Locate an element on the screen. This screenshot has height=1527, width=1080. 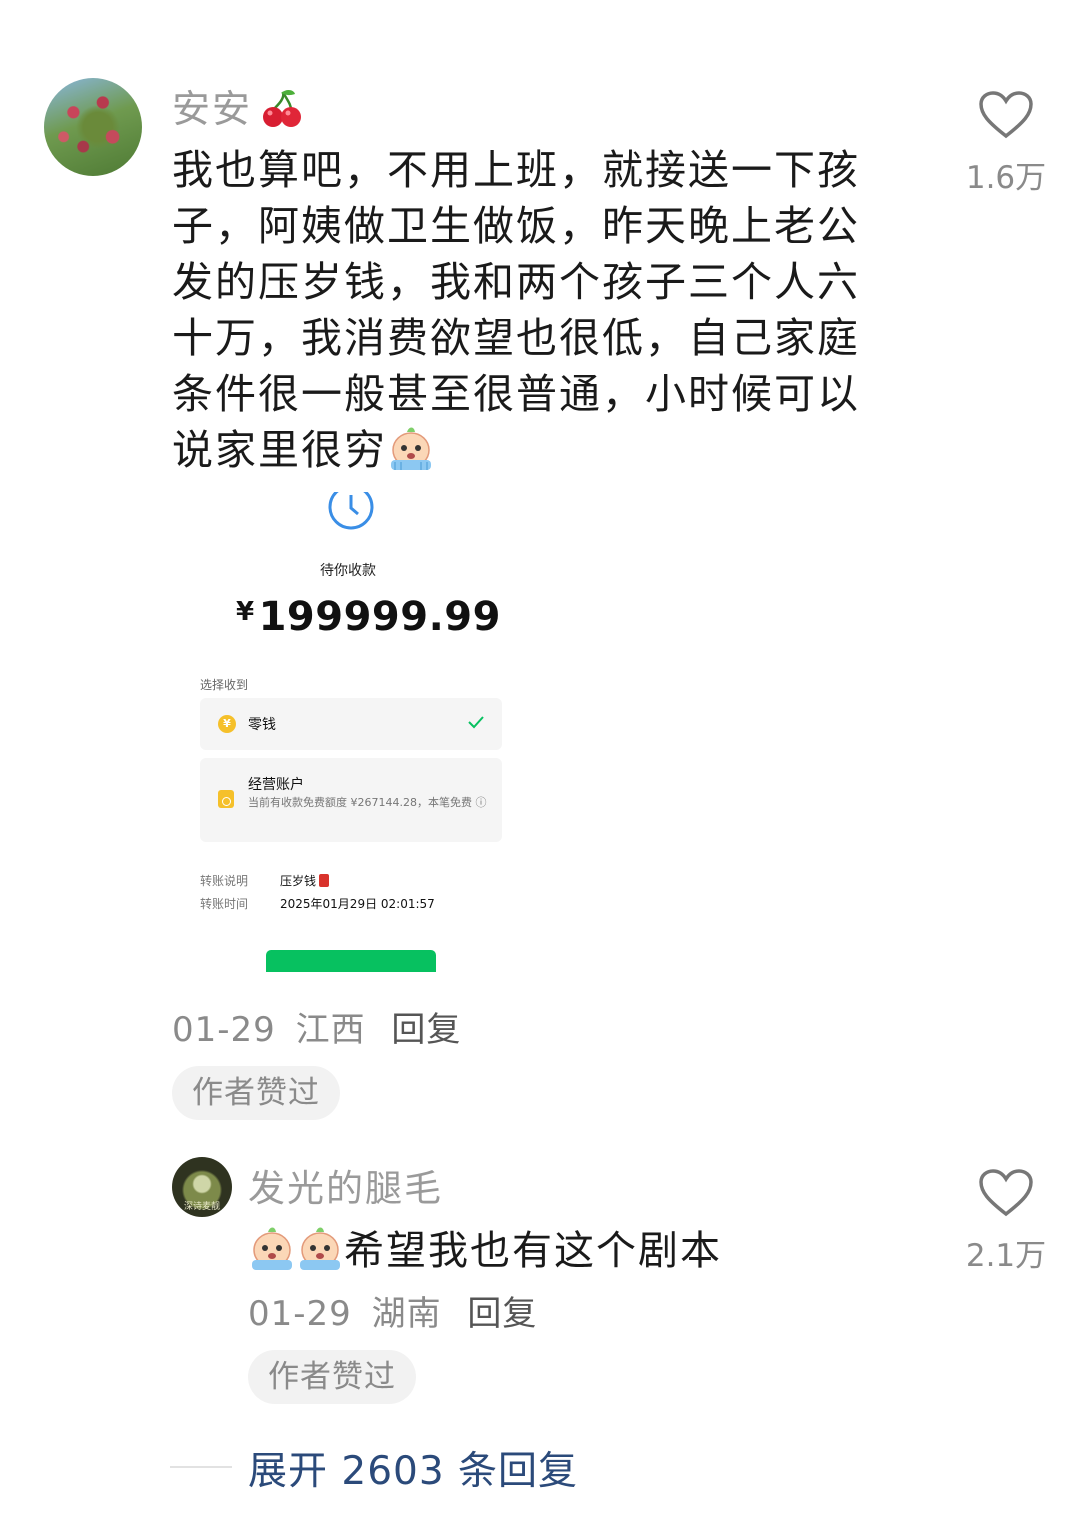
comment-meta: 01-29 江西 回复 is located at coordinates (316, 1026).